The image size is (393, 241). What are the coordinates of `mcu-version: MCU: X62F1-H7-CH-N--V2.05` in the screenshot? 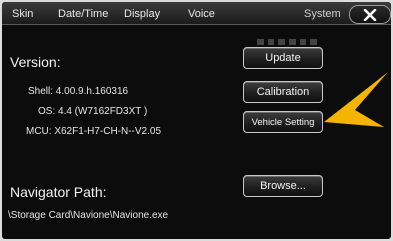 It's located at (94, 131).